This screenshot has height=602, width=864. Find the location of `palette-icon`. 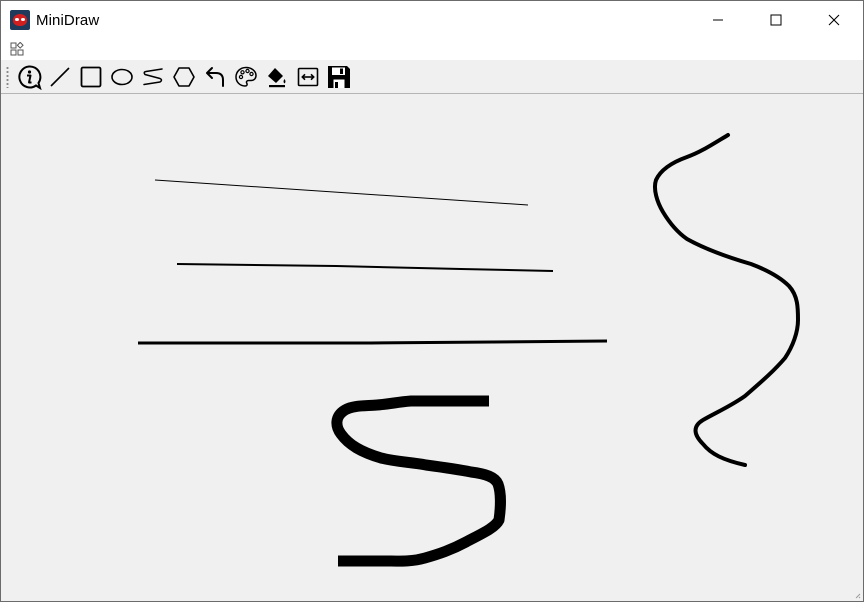

palette-icon is located at coordinates (245, 76).